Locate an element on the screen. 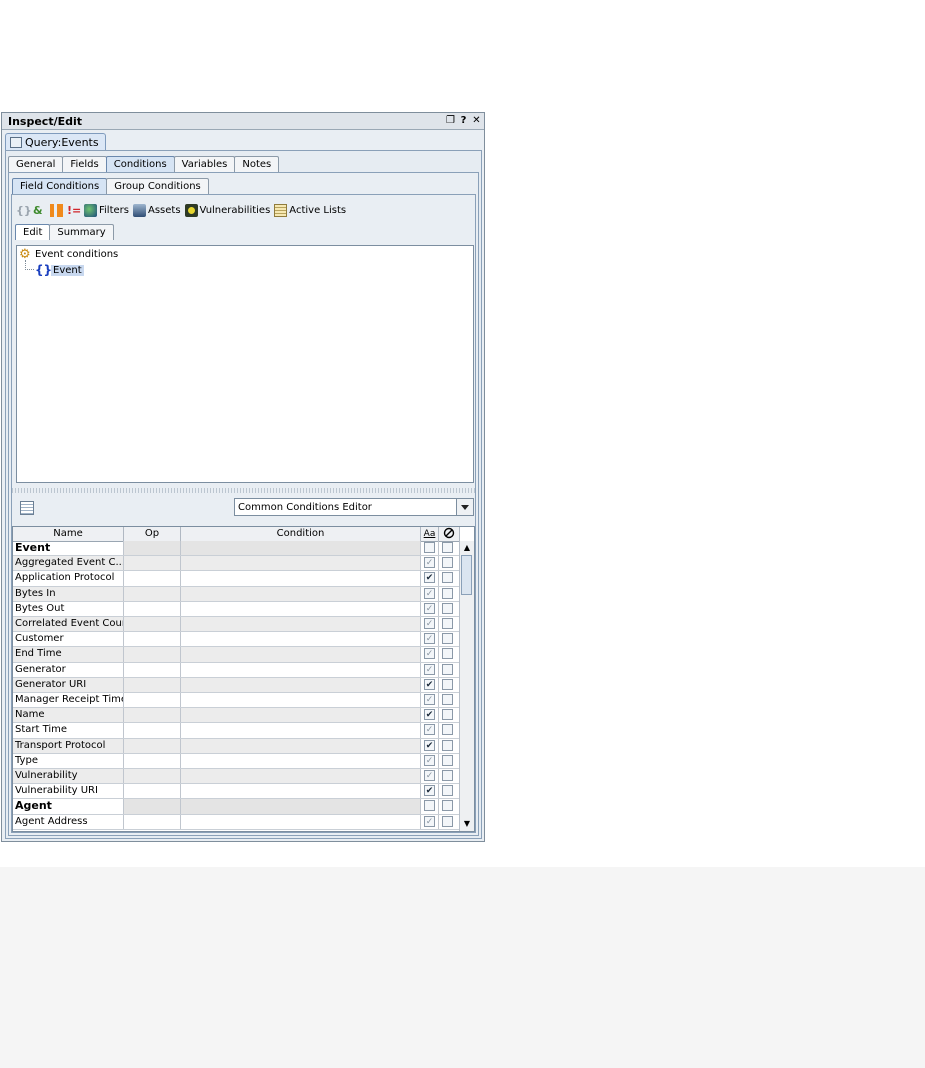  table-row: Correlated Event Count ✓ is located at coordinates (236, 625).